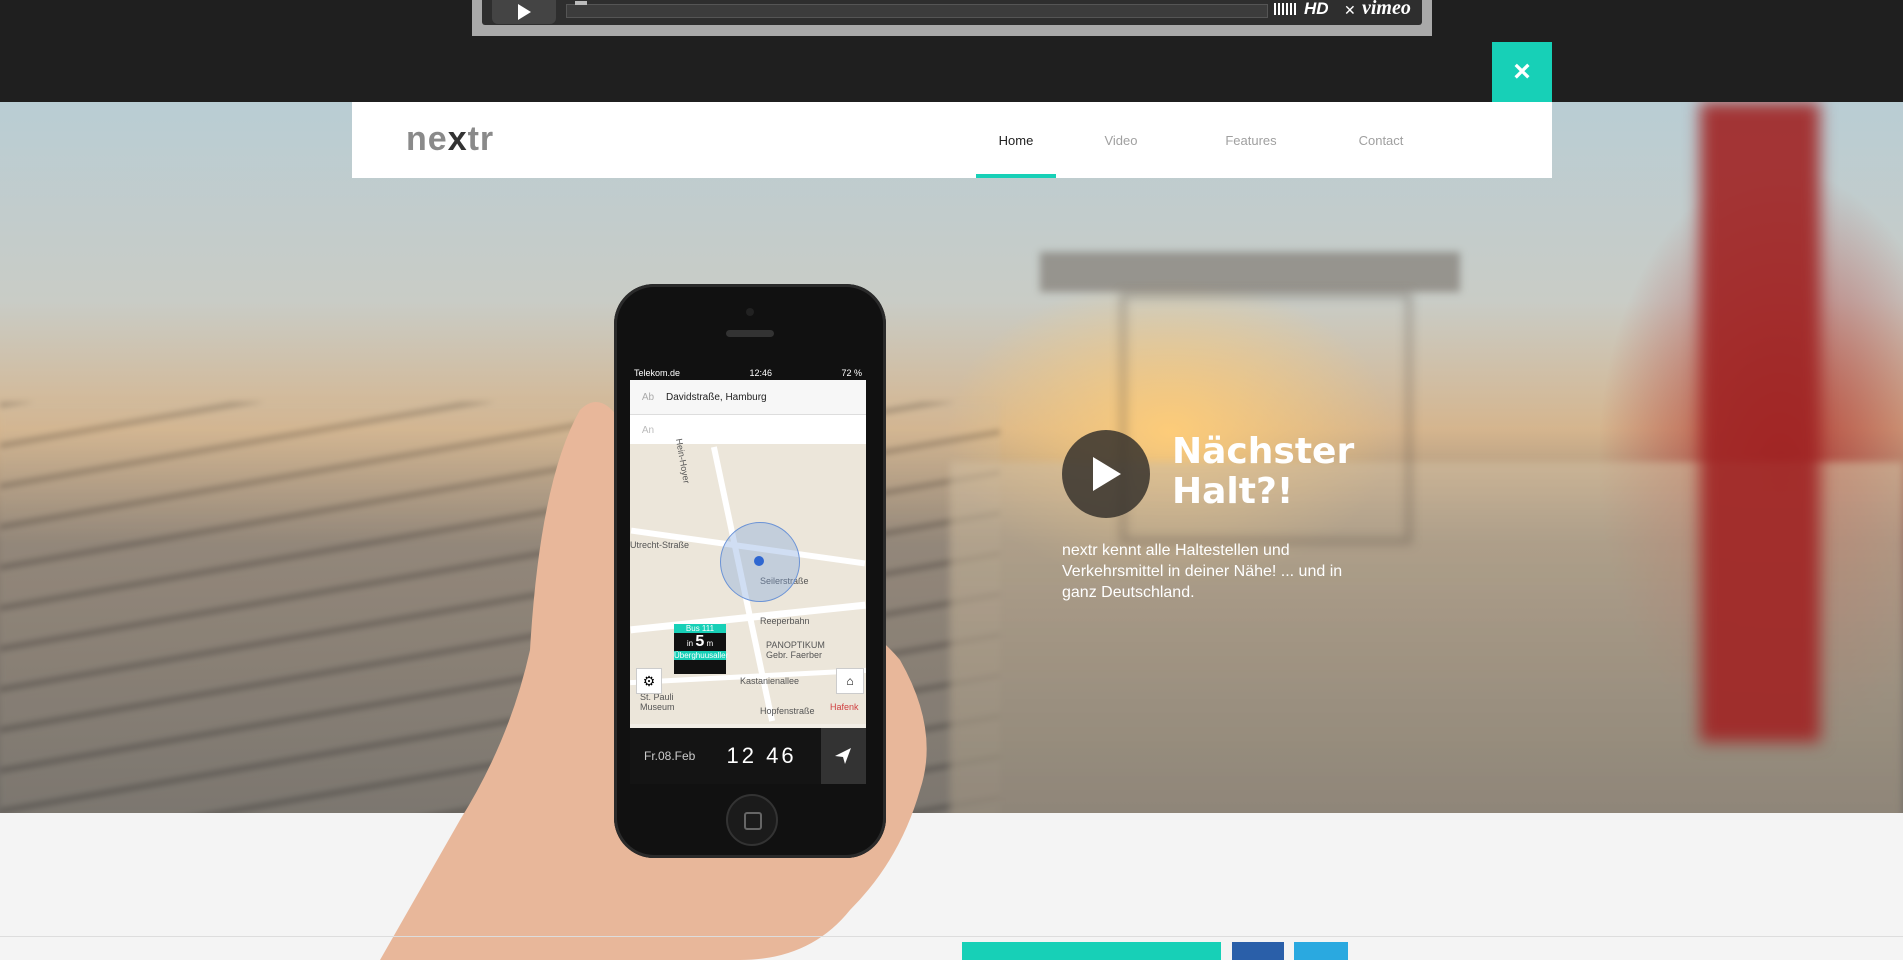 The height and width of the screenshot is (960, 1903). Describe the element at coordinates (1522, 72) in the screenshot. I see `close-button: ×` at that location.